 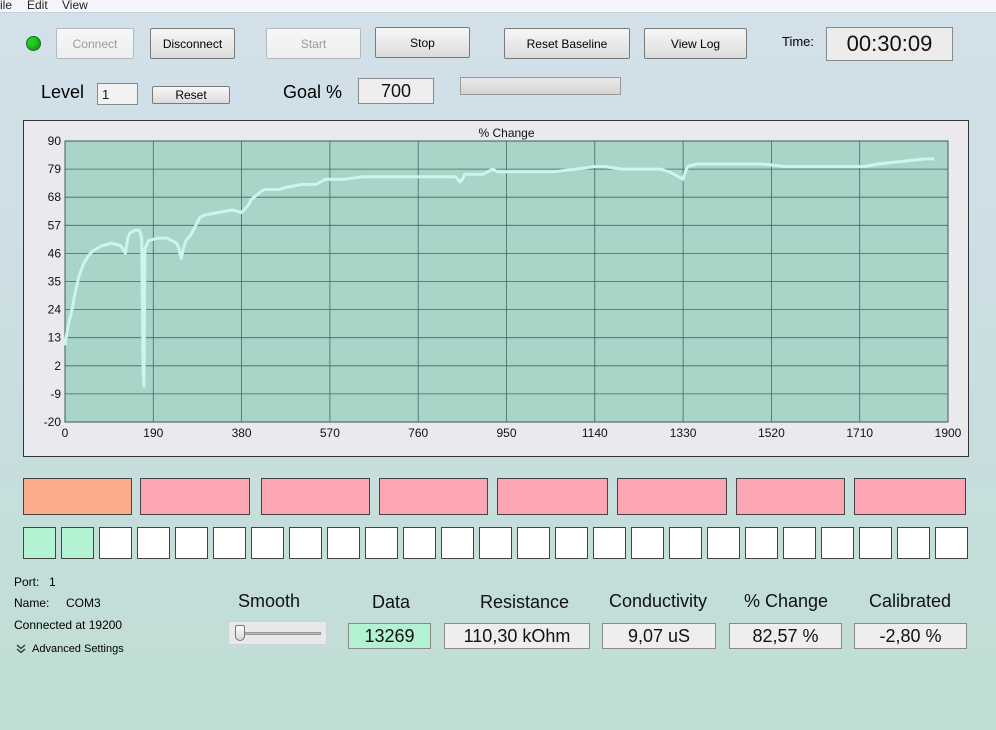 What do you see at coordinates (52, 582) in the screenshot?
I see `port-value: 1` at bounding box center [52, 582].